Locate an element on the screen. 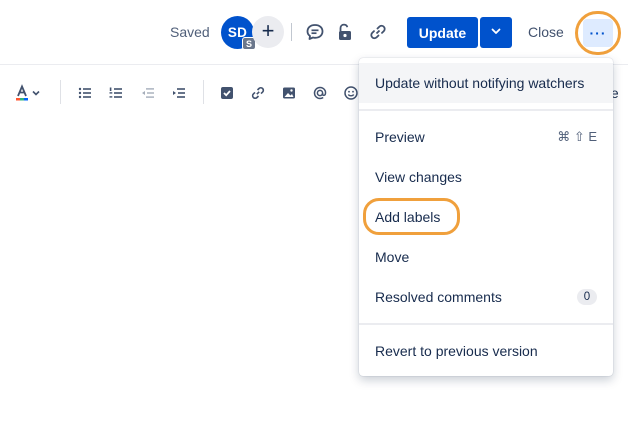 This screenshot has height=434, width=628. menu-item-revert-version: Revert to previous version is located at coordinates (486, 351).